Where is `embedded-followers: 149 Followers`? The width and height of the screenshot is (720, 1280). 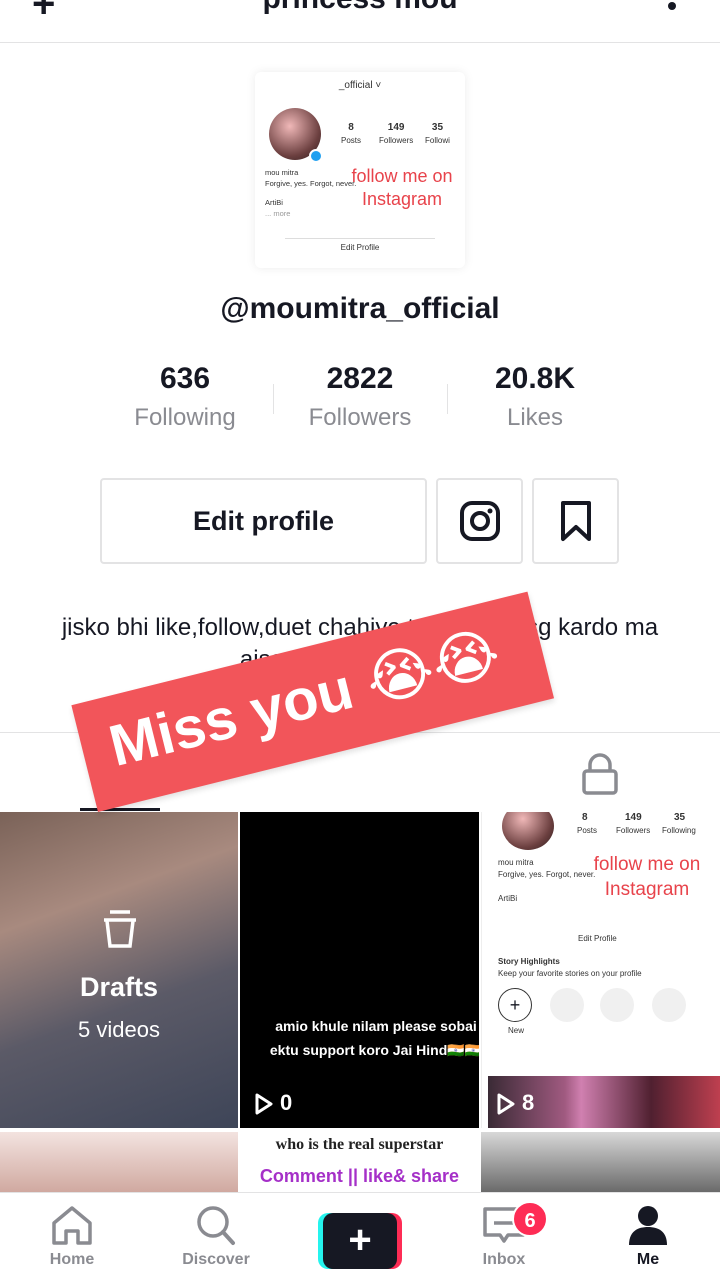 embedded-followers: 149 Followers is located at coordinates (396, 133).